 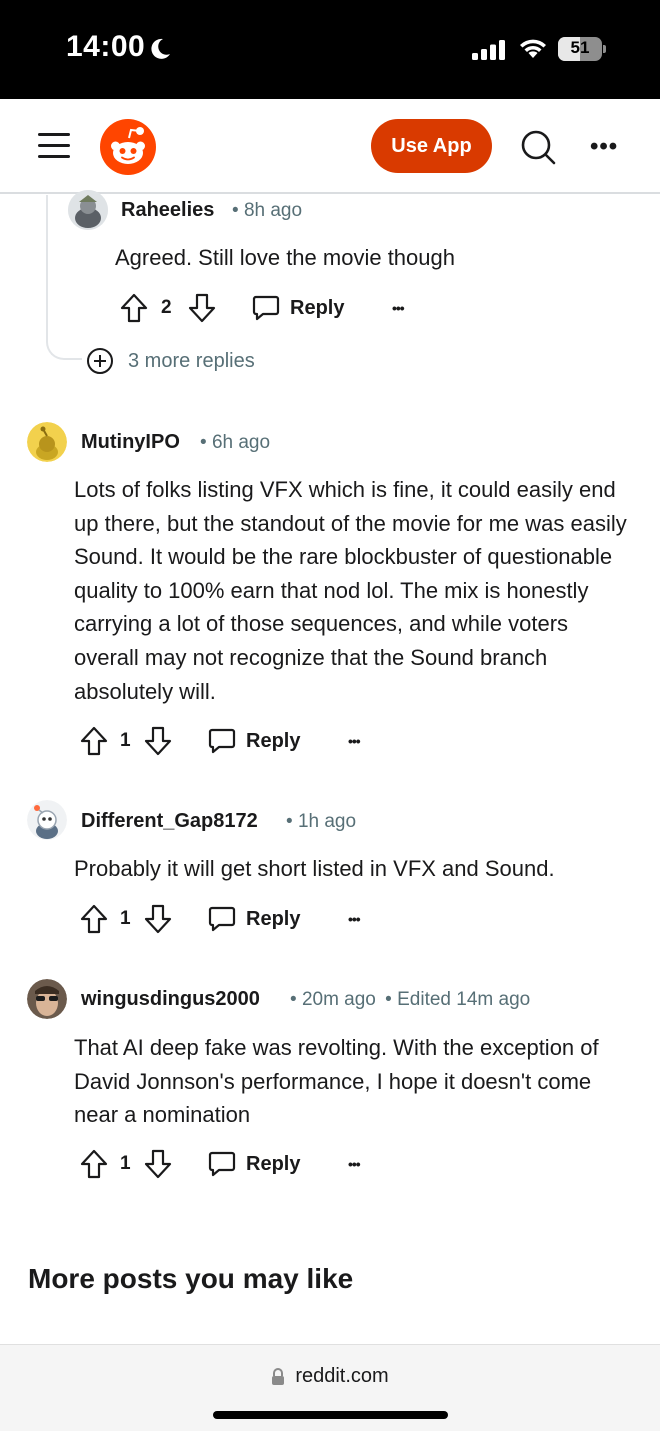 What do you see at coordinates (100, 361) in the screenshot?
I see `expand-plus-icon` at bounding box center [100, 361].